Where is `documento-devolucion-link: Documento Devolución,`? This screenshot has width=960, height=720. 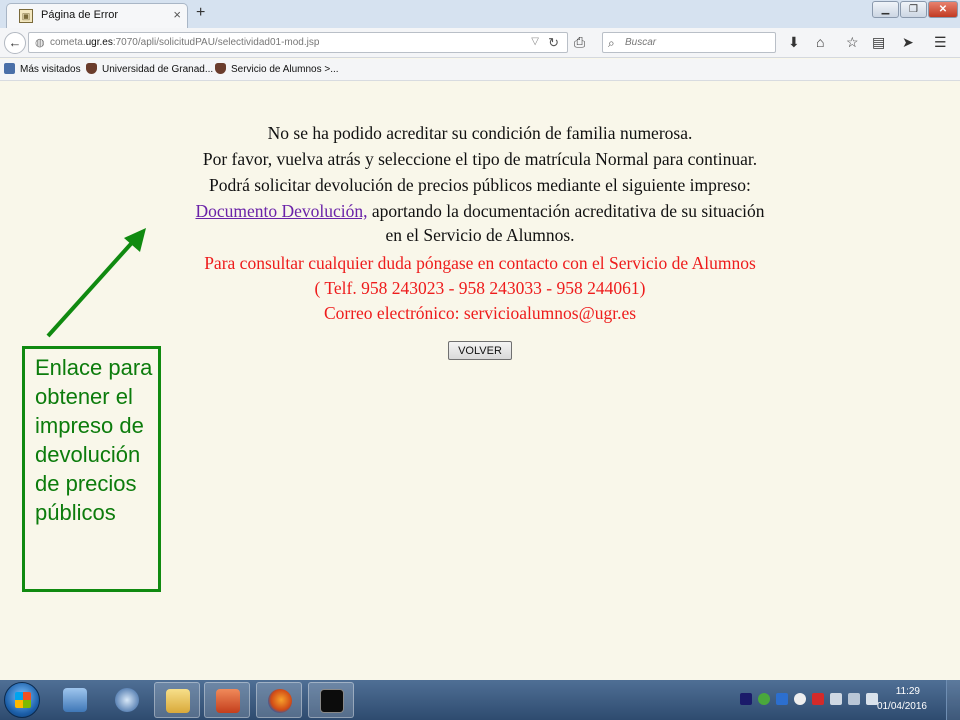 documento-devolucion-link: Documento Devolución, is located at coordinates (281, 211).